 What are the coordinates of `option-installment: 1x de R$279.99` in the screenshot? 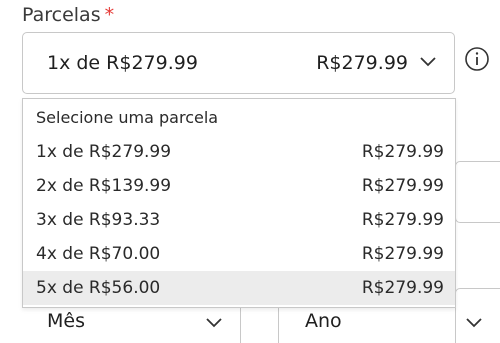 It's located at (104, 152).